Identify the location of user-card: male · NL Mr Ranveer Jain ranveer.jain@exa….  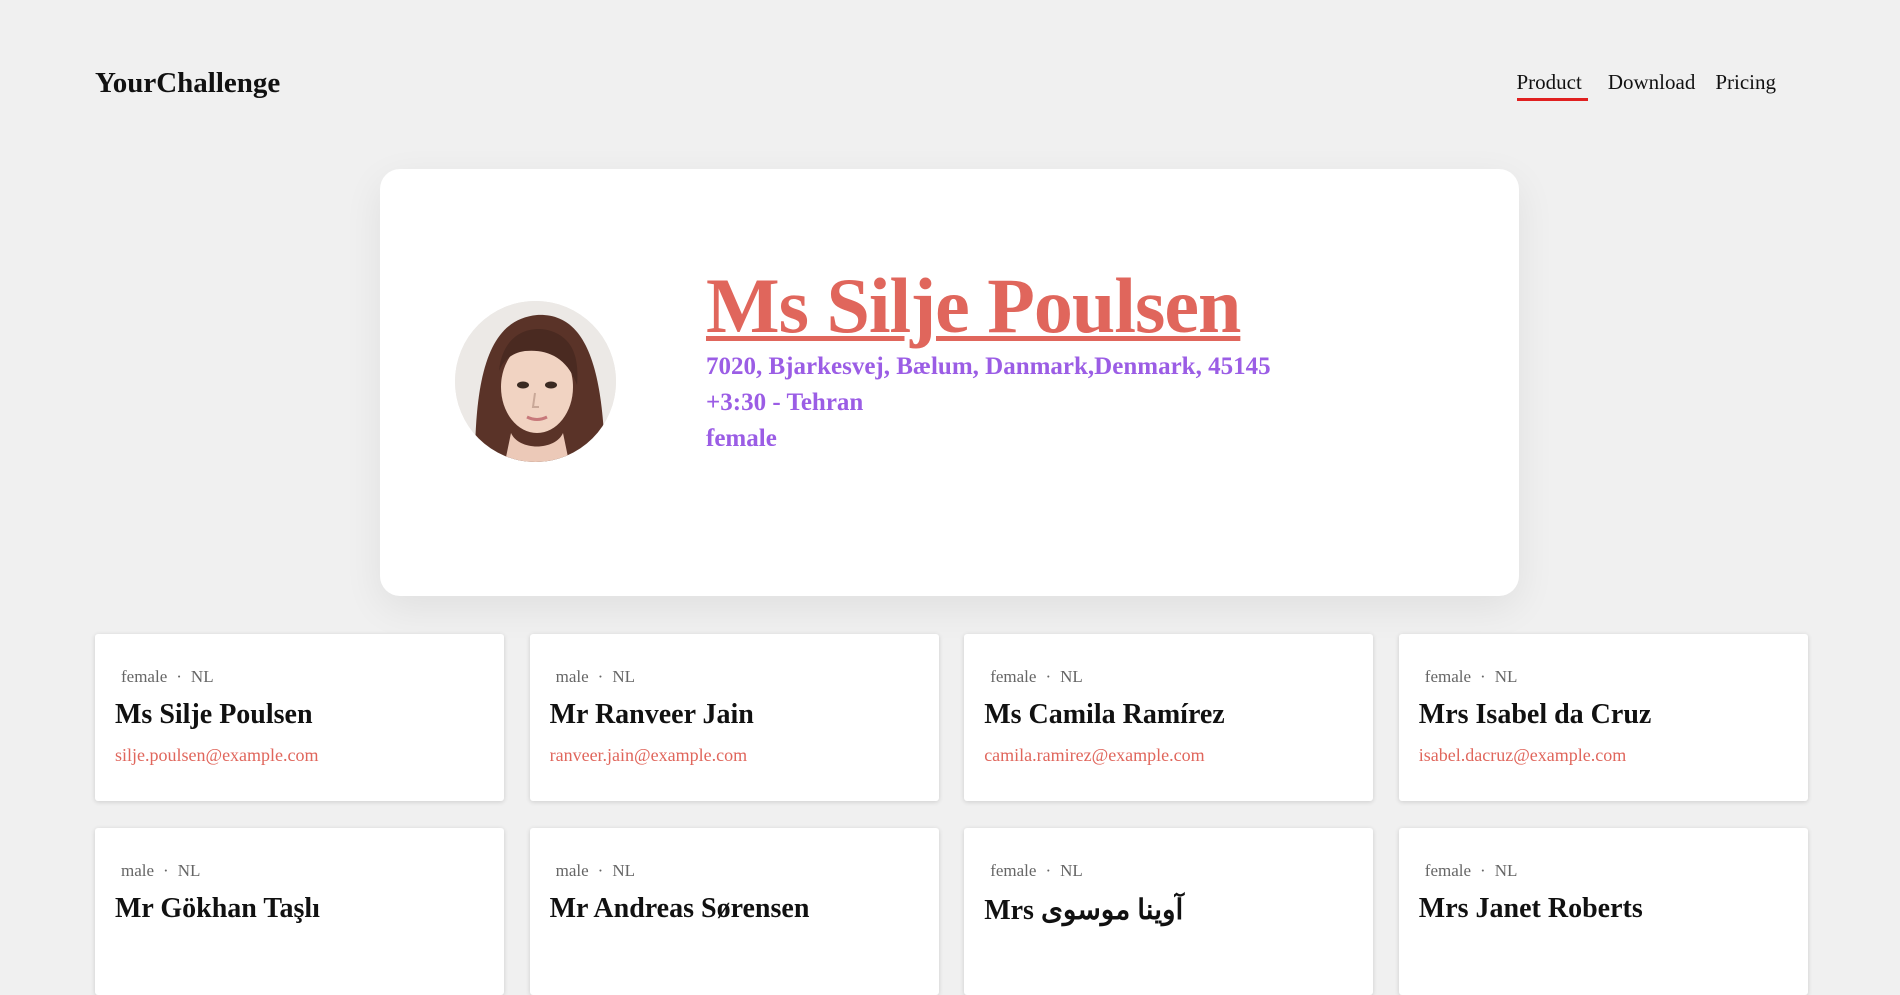
(734, 717).